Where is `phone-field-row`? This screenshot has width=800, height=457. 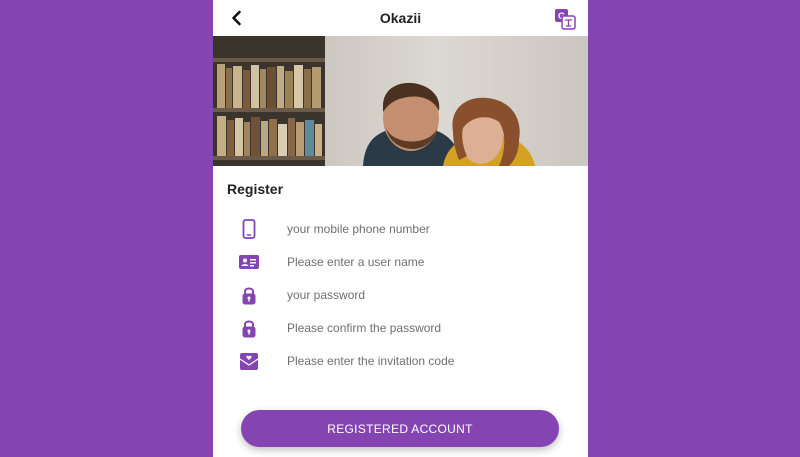
phone-field-row is located at coordinates (400, 229).